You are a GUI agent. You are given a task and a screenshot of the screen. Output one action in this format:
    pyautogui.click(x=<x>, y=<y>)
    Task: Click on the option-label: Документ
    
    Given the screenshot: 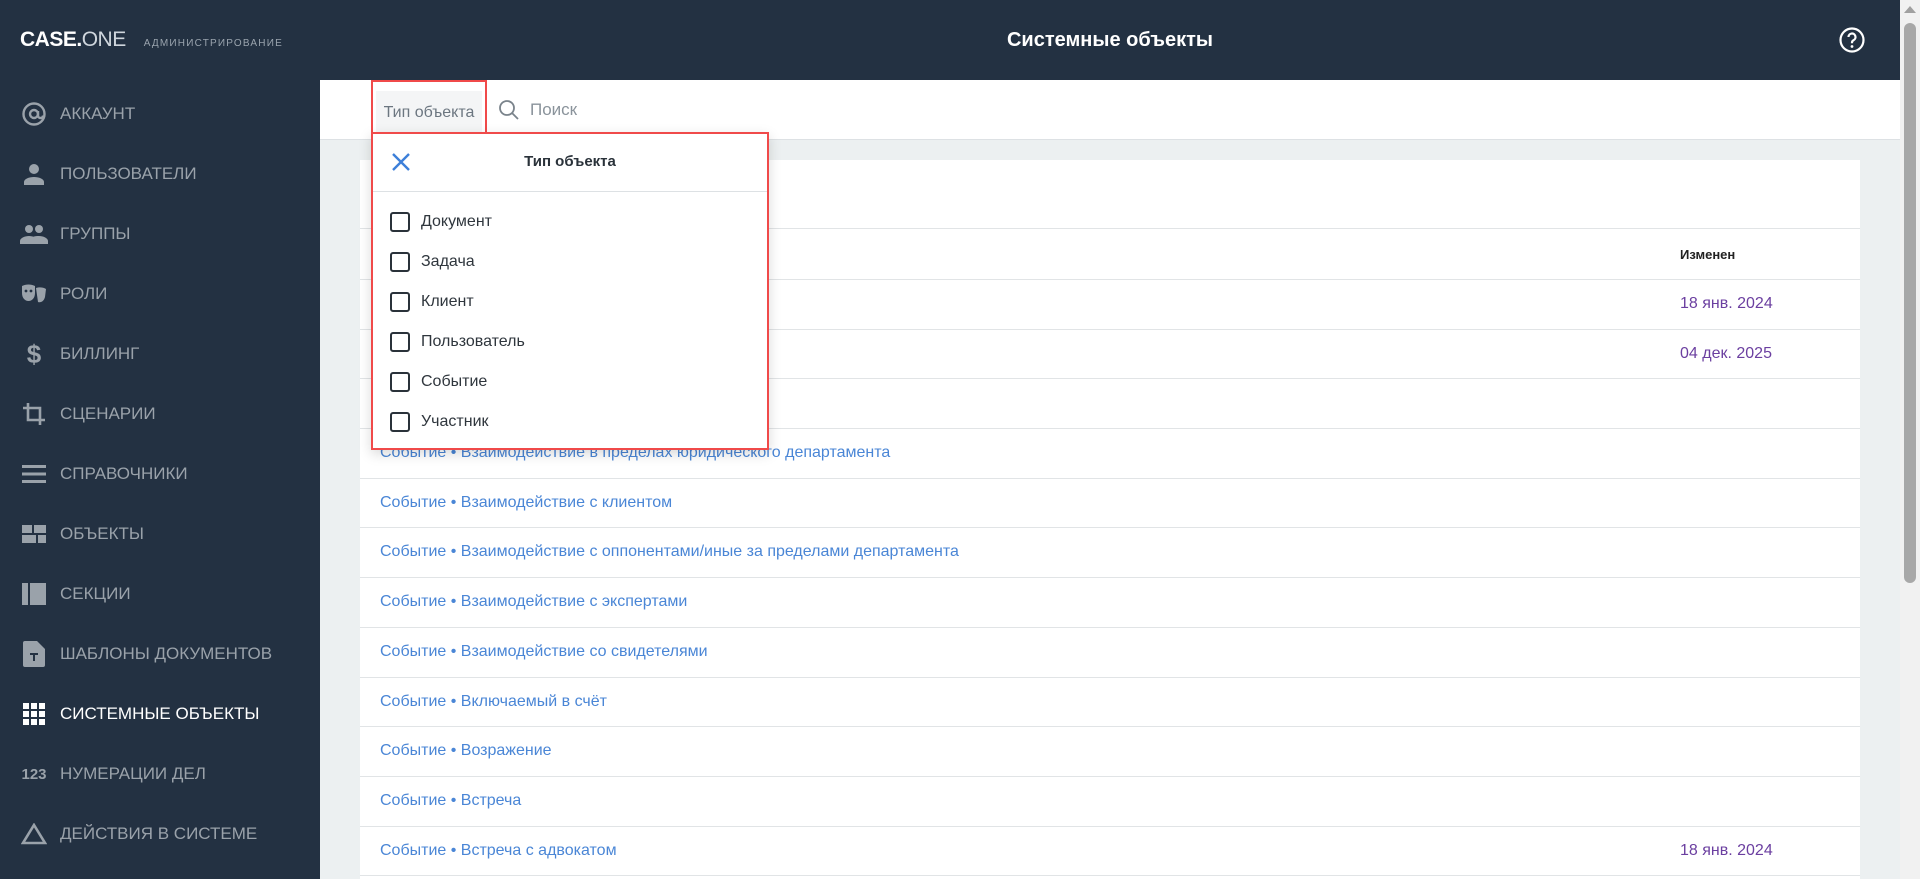 What is the action you would take?
    pyautogui.click(x=456, y=221)
    